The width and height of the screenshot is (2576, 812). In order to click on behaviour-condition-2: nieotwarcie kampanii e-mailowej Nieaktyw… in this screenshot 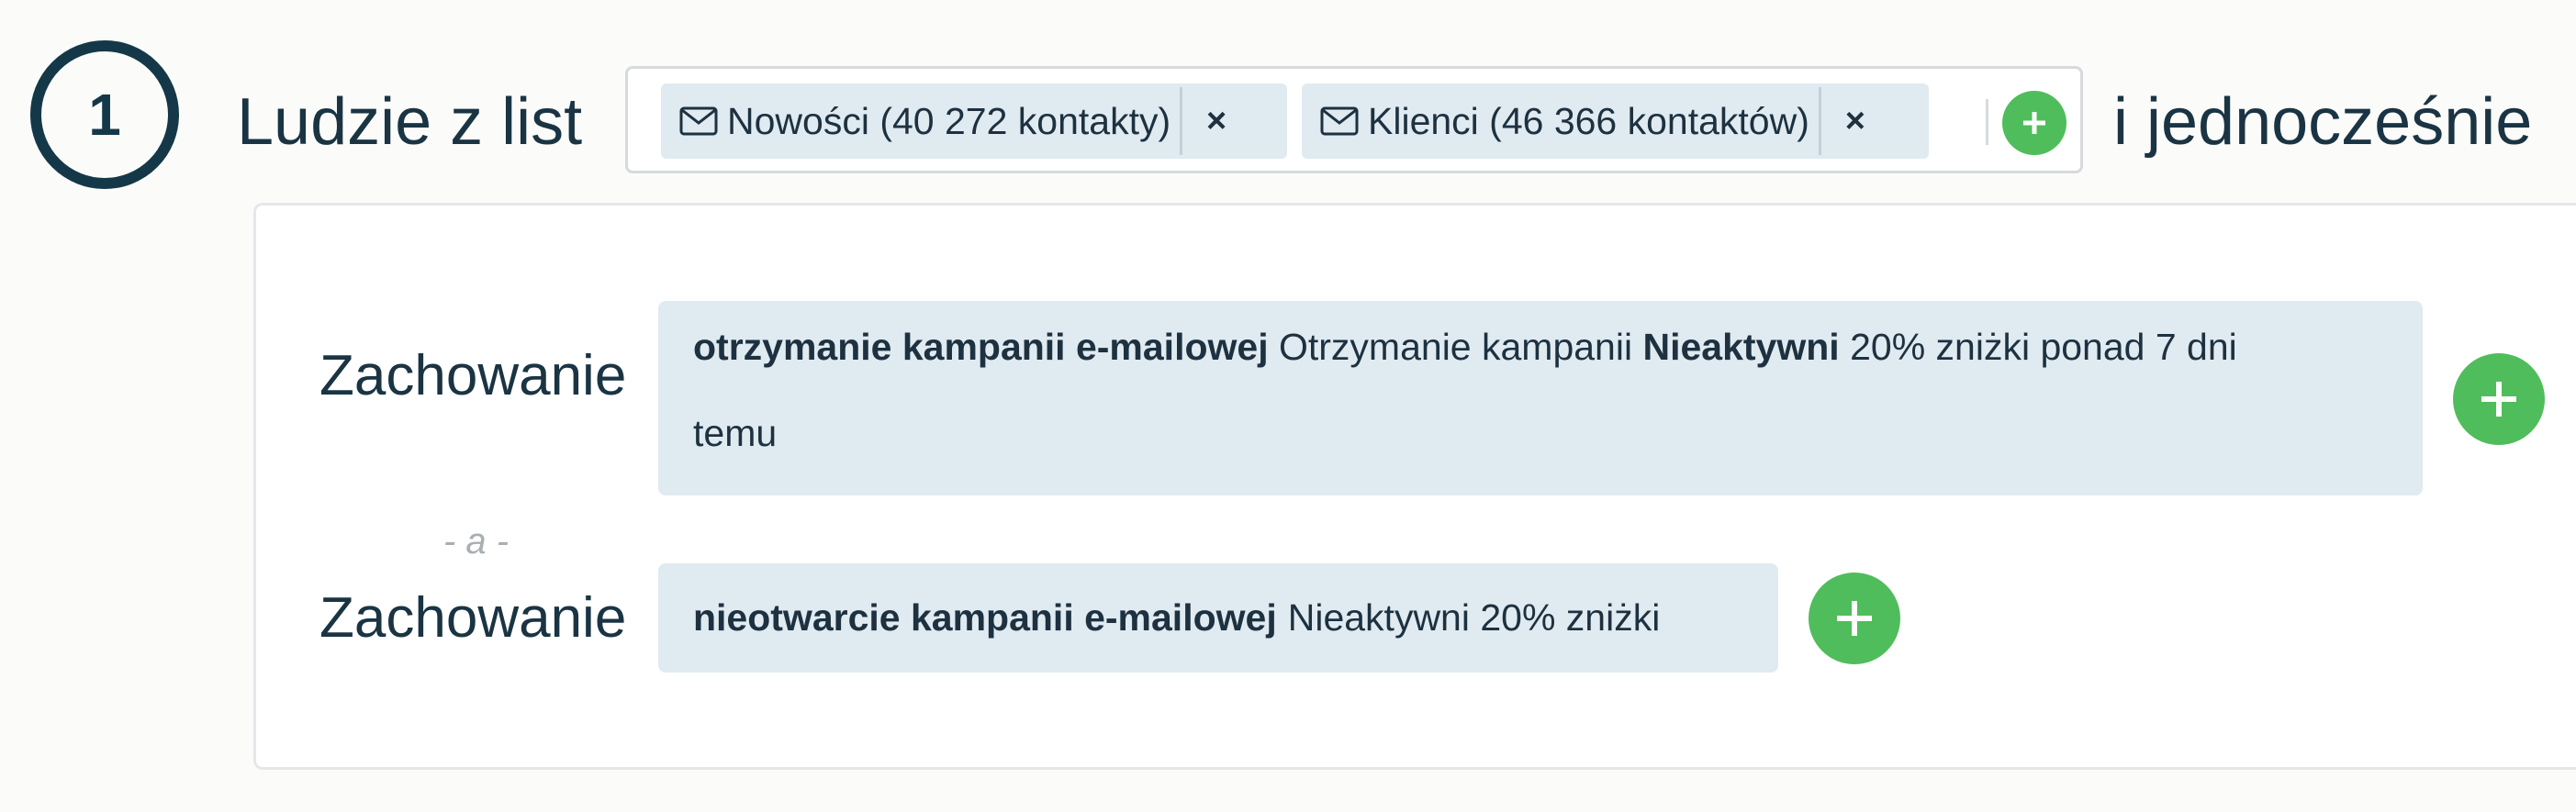, I will do `click(1218, 618)`.